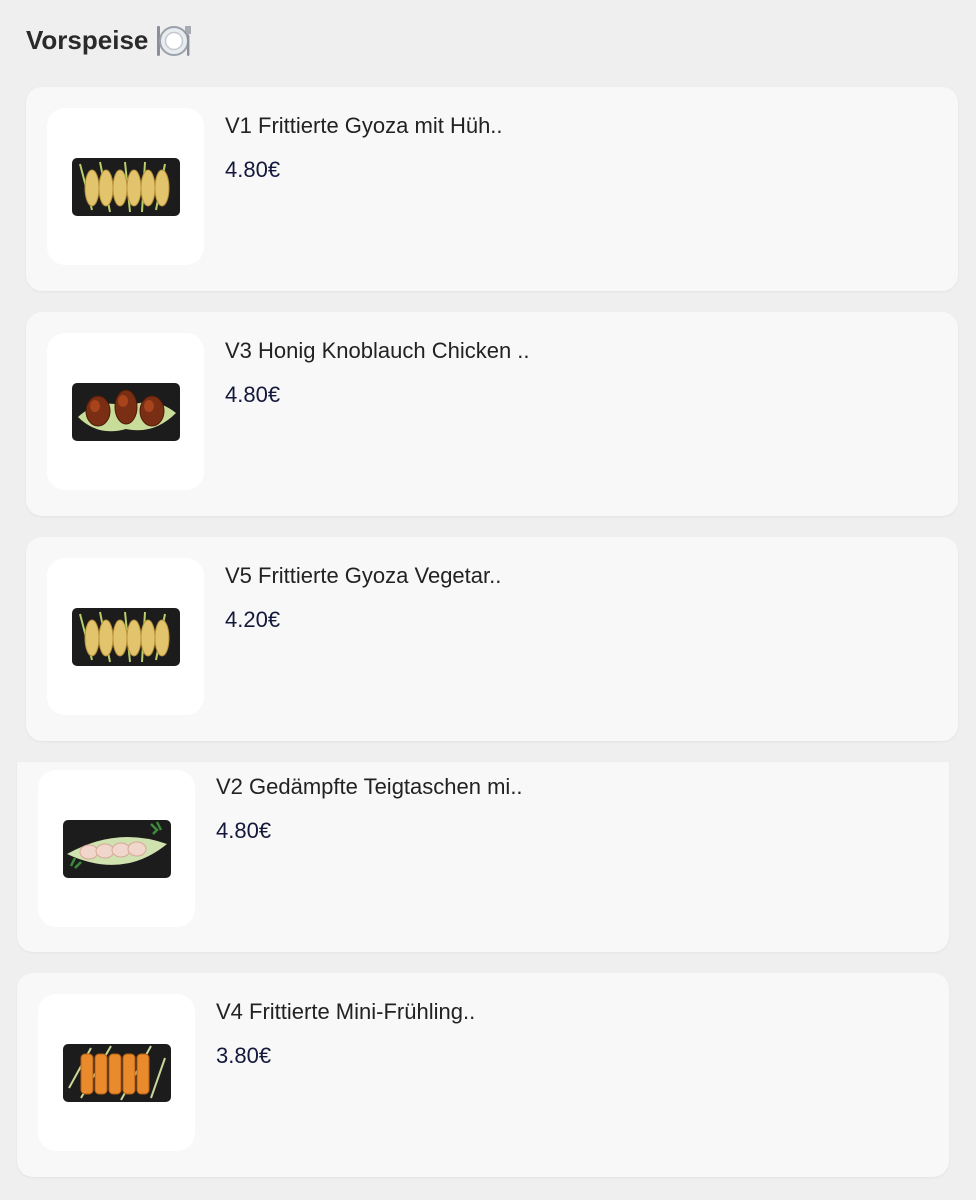 The image size is (976, 1200). Describe the element at coordinates (364, 125) in the screenshot. I see `item-name: V1 Frittierte Gyoza mit Hüh..` at that location.